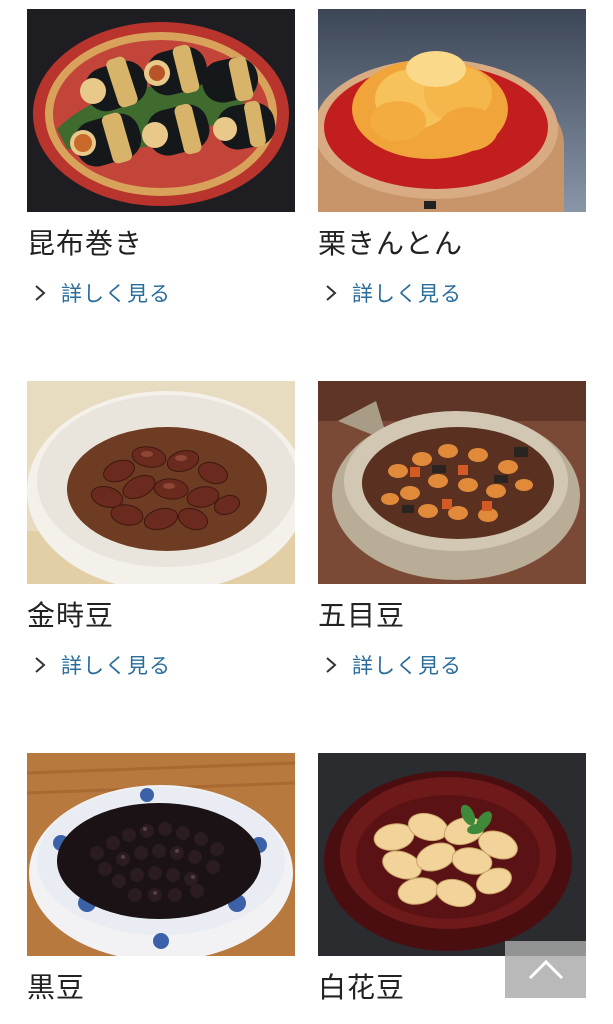  Describe the element at coordinates (407, 294) in the screenshot. I see `kurikinton-more-label: 詳しく見る` at that location.